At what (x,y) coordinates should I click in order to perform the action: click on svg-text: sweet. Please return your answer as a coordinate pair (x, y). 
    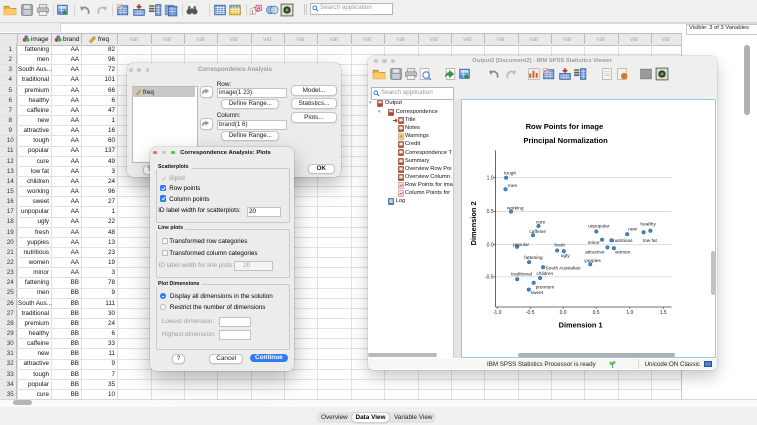
    Looking at the image, I should click on (537, 293).